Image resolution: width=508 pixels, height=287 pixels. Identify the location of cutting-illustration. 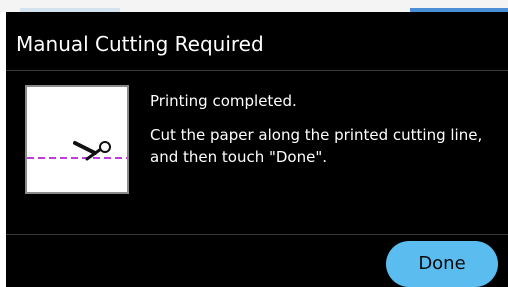
(77, 139).